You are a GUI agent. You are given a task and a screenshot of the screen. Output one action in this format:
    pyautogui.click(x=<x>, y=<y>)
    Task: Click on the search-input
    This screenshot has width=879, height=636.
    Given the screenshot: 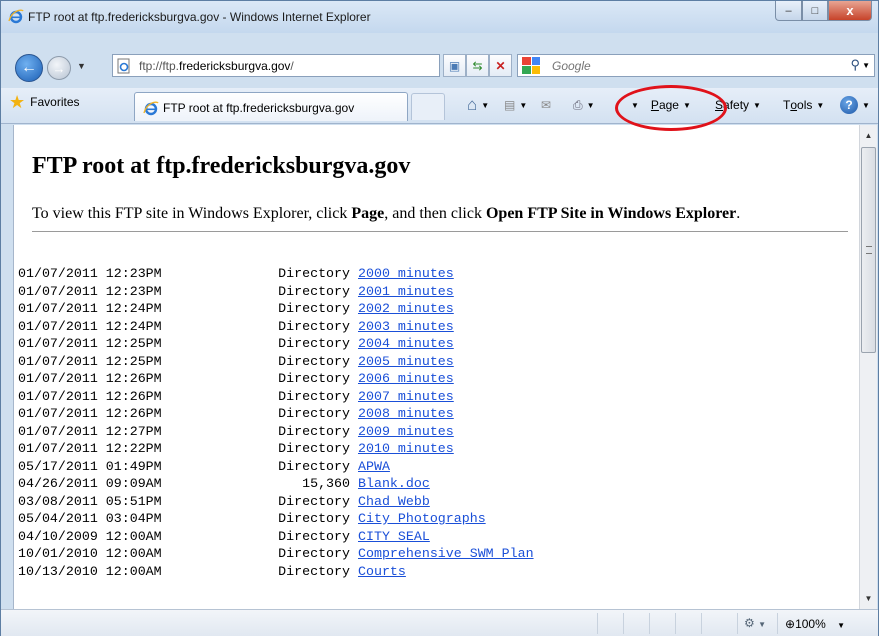 What is the action you would take?
    pyautogui.click(x=682, y=66)
    